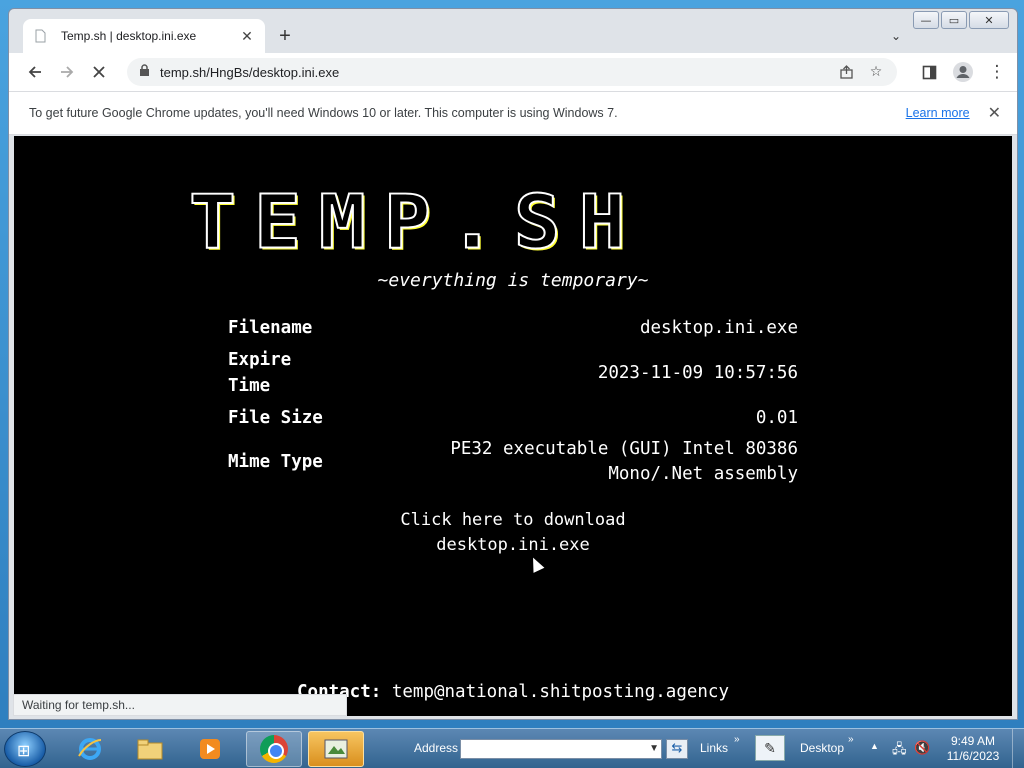  What do you see at coordinates (513, 328) in the screenshot?
I see `table-row: Filename desktop.ini.exe` at bounding box center [513, 328].